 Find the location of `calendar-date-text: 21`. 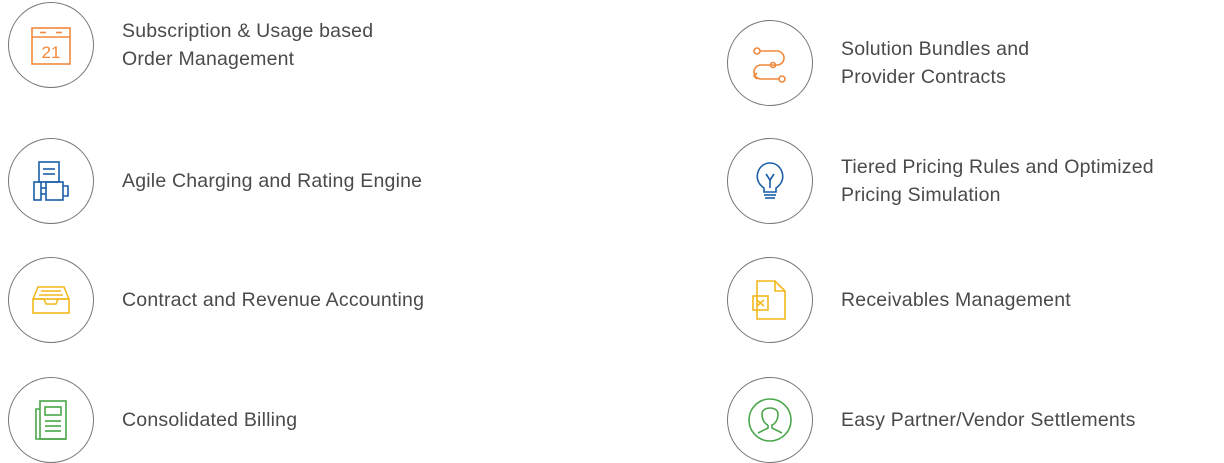

calendar-date-text: 21 is located at coordinates (51, 52).